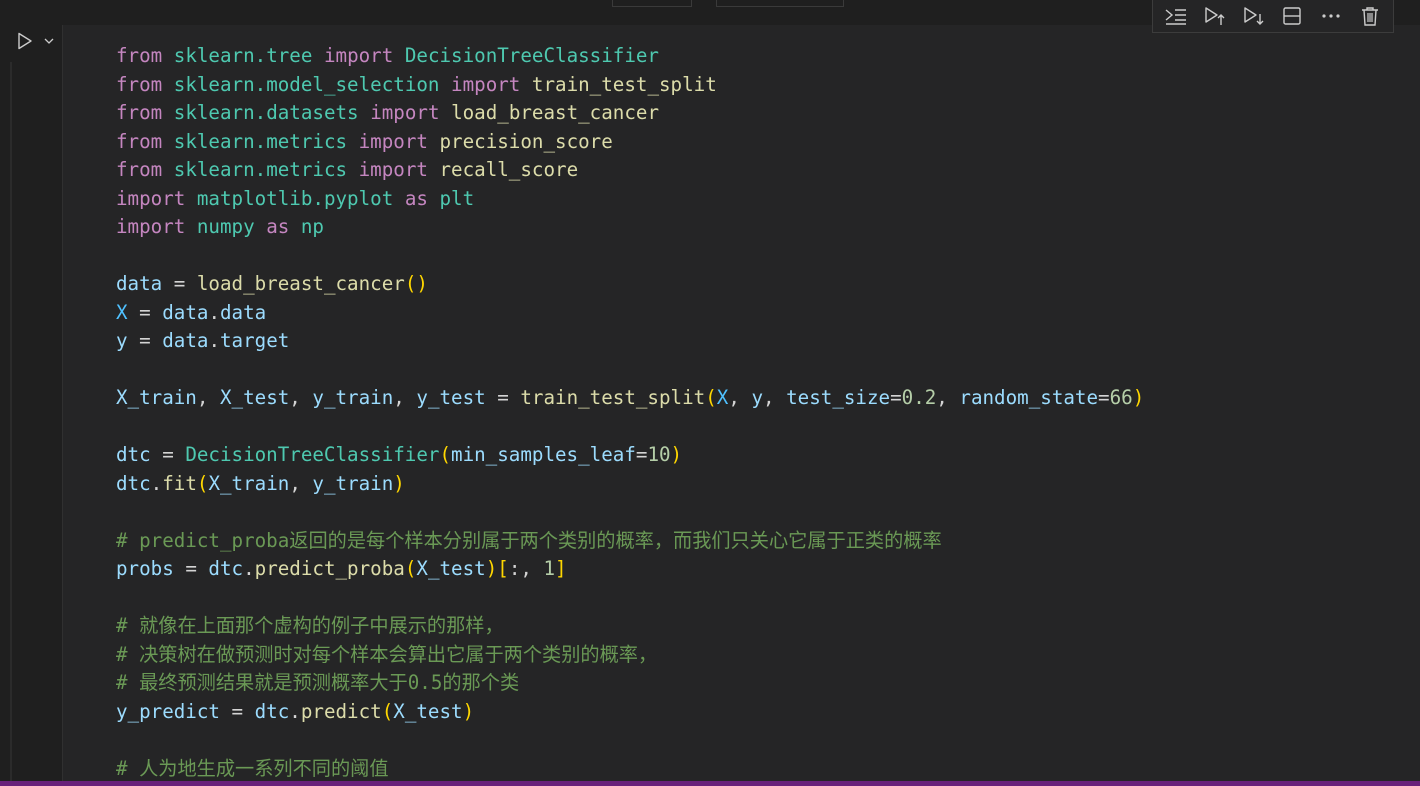  I want to click on split-cell-button, so click(1292, 16).